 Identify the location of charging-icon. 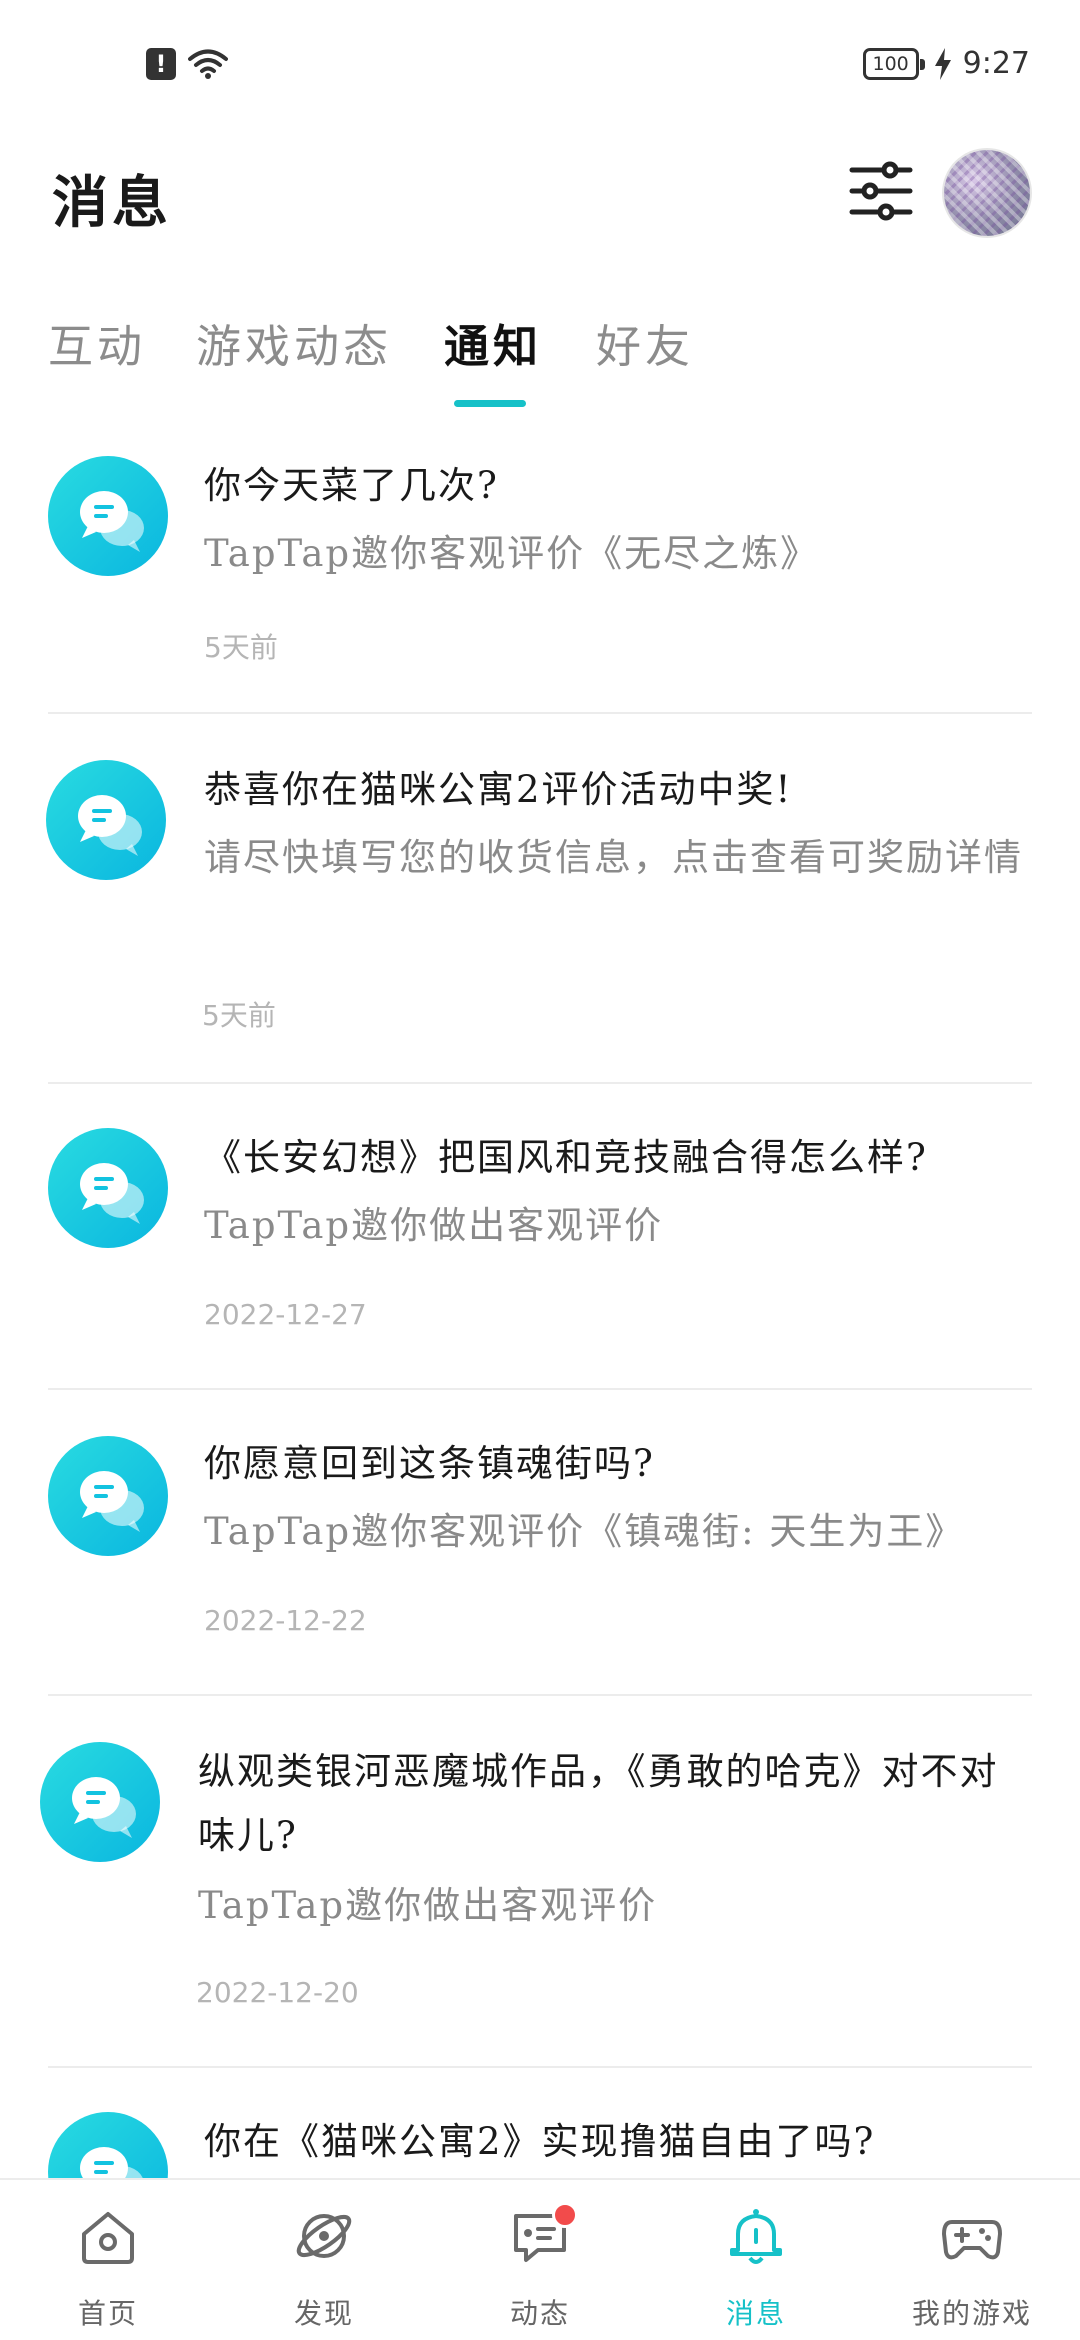
(942, 63).